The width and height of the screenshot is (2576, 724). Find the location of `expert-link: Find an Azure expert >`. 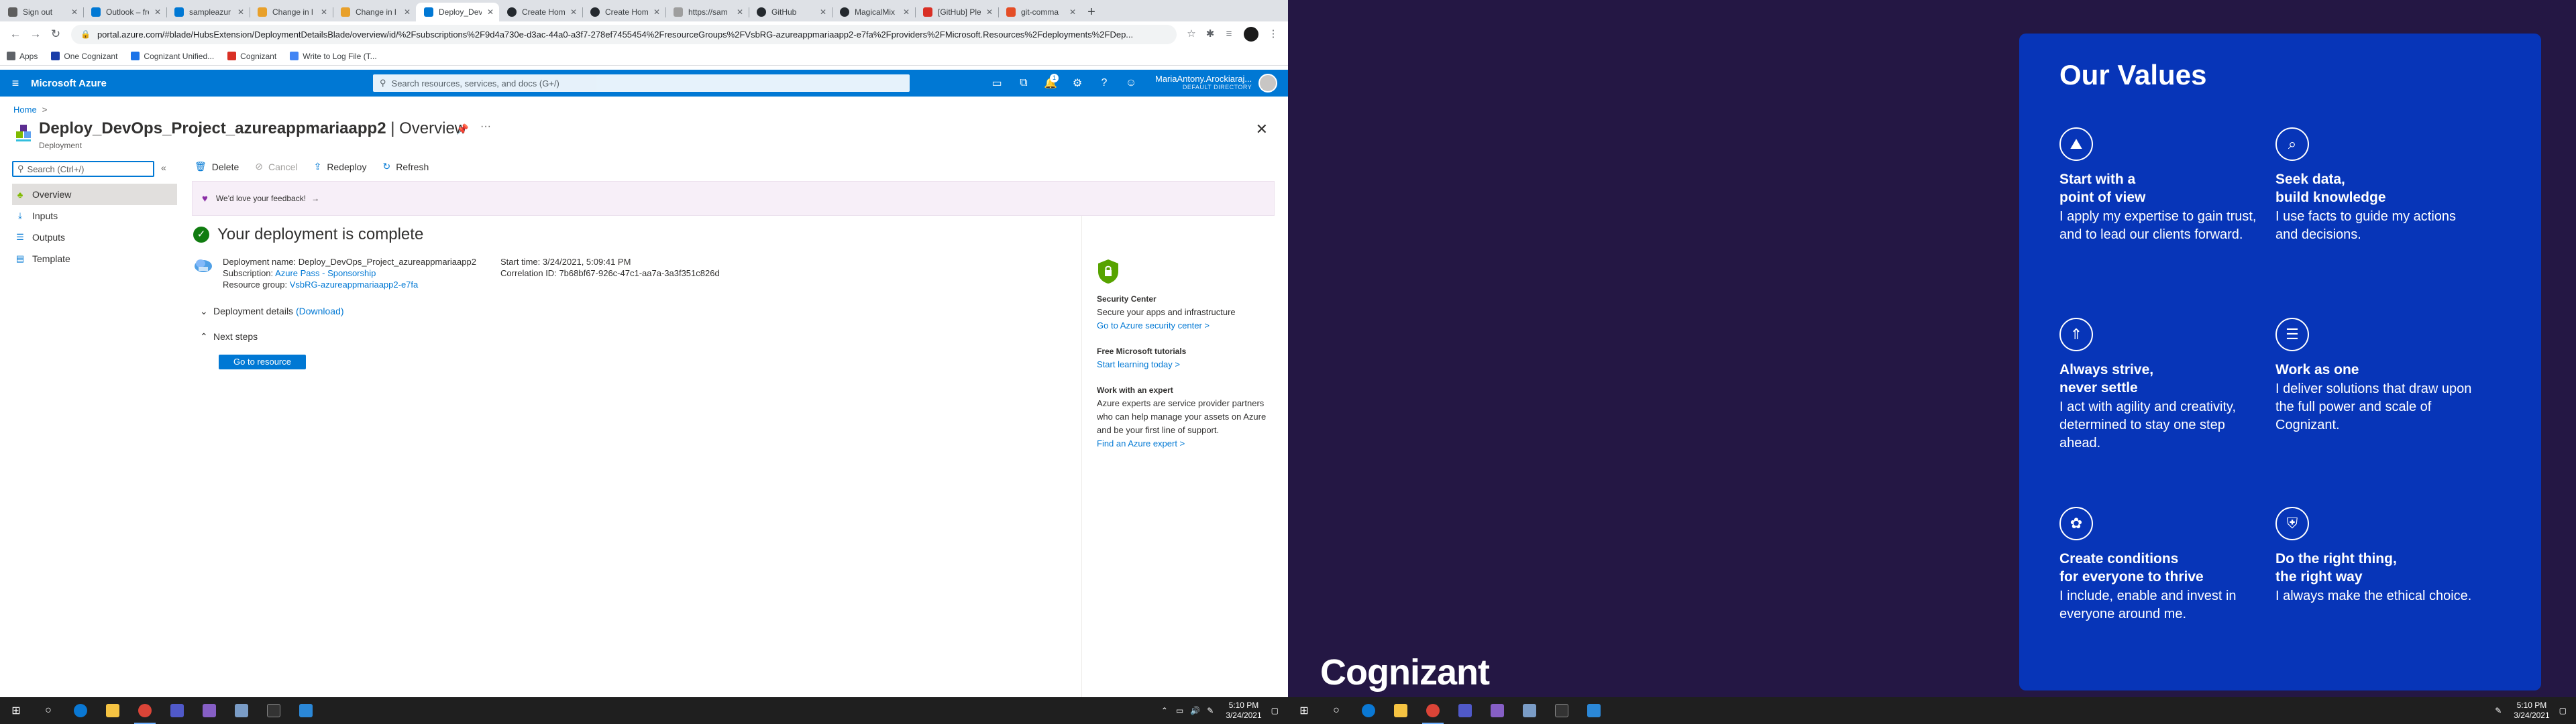

expert-link: Find an Azure expert > is located at coordinates (1192, 443).